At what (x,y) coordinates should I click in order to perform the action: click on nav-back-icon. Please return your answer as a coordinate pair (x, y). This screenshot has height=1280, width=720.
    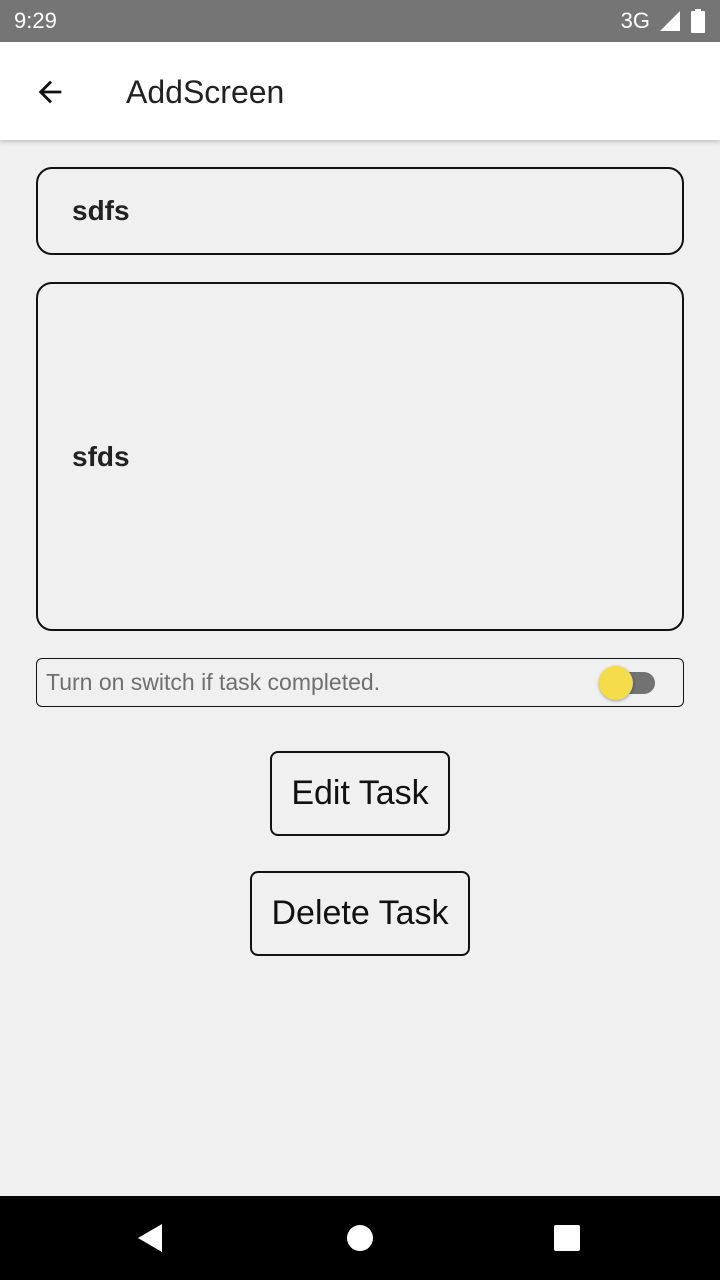
    Looking at the image, I should click on (150, 1238).